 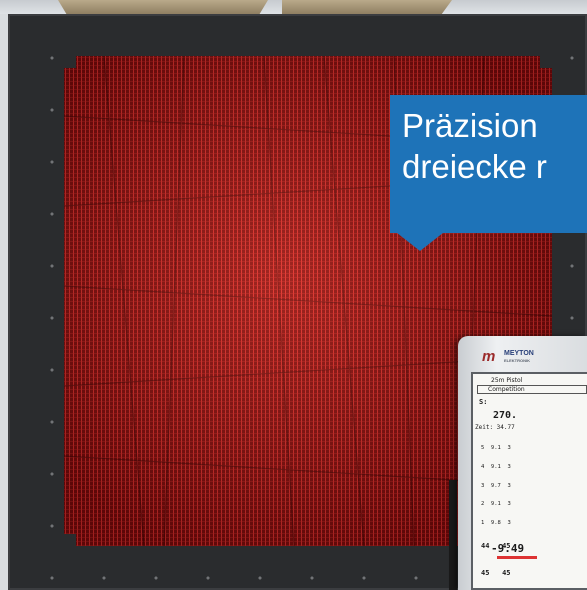 I want to click on shot-list: 5 9.1 3 4 9.1 3 3 9.7 3 2 9.1 3 1 9.8 3, so click(x=496, y=485).